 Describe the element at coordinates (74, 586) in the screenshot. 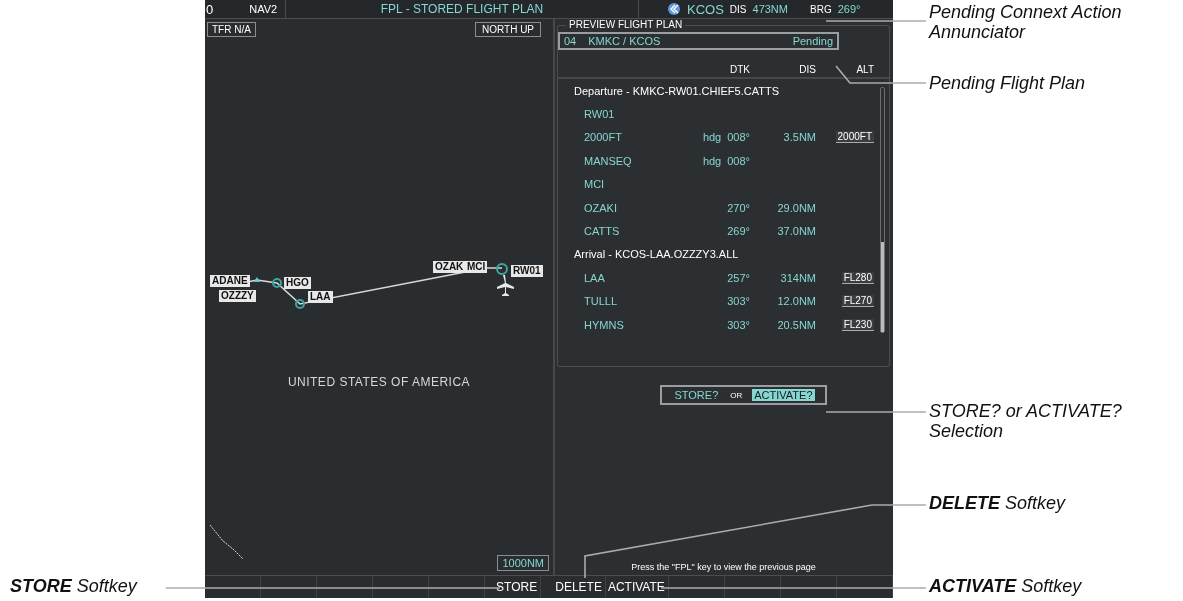

I see `callout-label: STORE Softkey` at that location.